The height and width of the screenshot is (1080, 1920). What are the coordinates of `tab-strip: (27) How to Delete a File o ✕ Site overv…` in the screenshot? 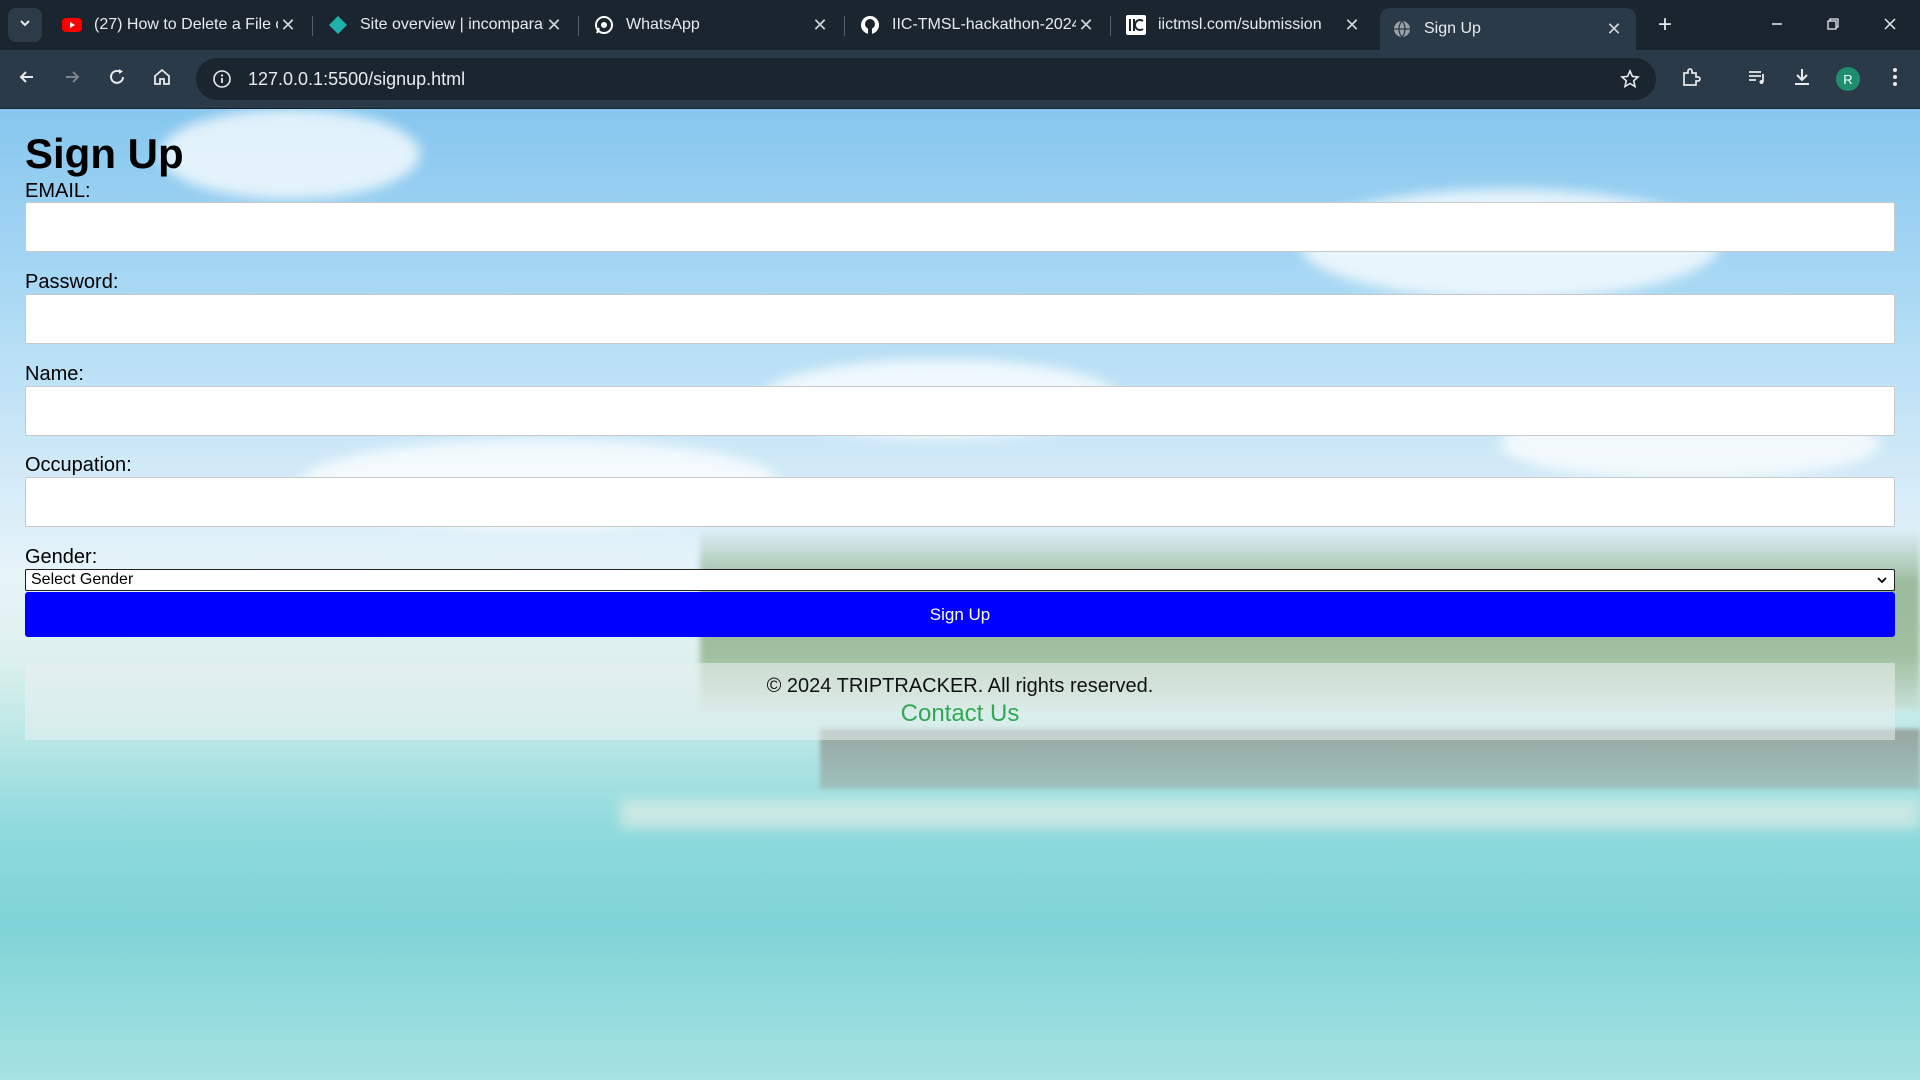 It's located at (960, 25).